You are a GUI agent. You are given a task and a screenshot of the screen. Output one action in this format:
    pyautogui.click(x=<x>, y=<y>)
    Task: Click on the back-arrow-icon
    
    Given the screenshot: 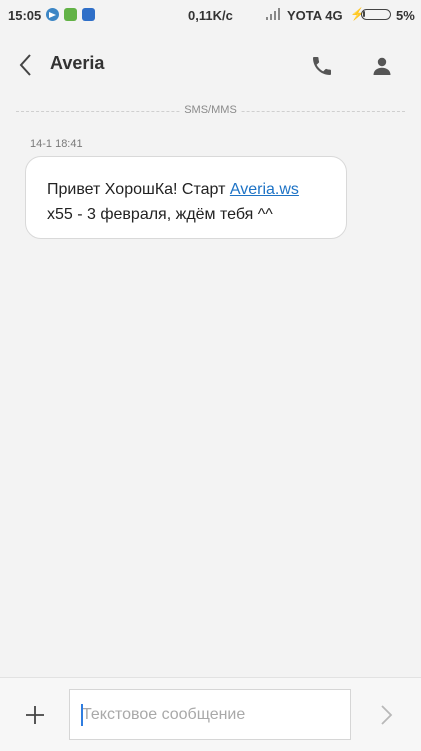 What is the action you would take?
    pyautogui.click(x=26, y=65)
    